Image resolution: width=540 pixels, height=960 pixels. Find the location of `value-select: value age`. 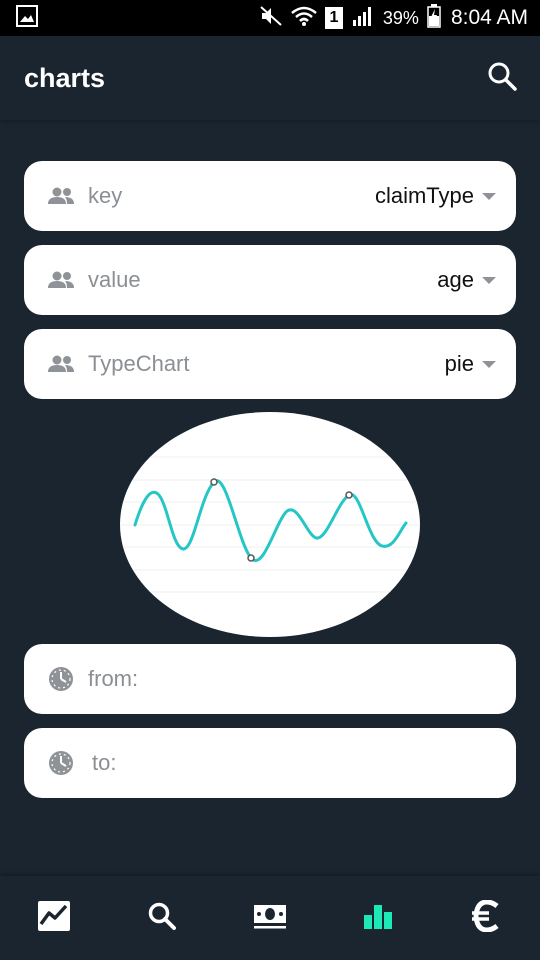

value-select: value age is located at coordinates (270, 280).